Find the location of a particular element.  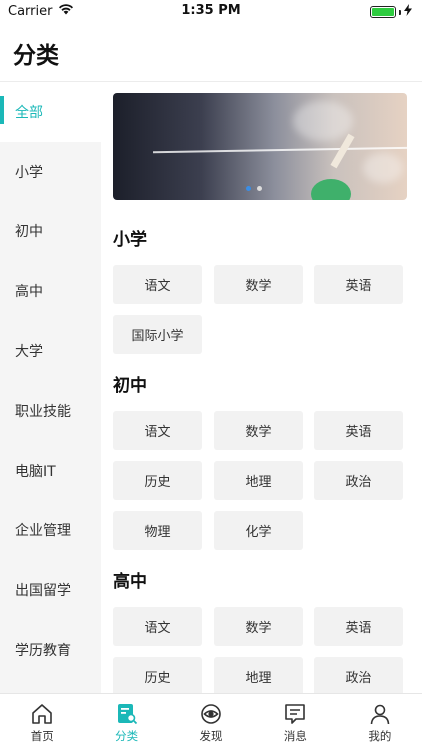

section-title-senior-high: 高中 is located at coordinates (130, 582).